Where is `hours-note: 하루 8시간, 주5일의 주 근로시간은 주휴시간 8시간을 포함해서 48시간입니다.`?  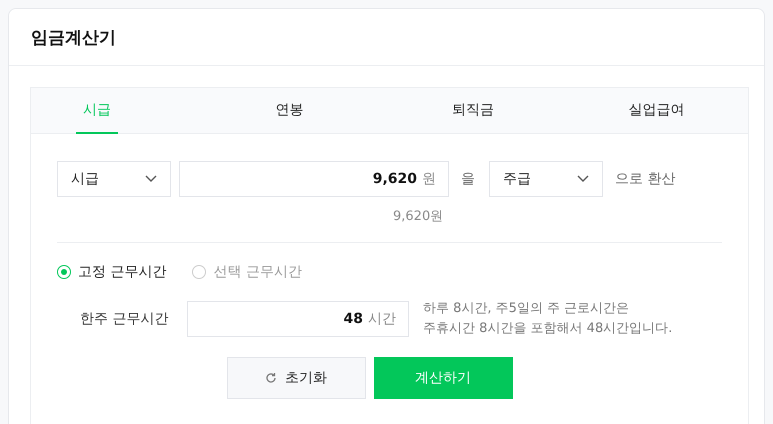
hours-note: 하루 8시간, 주5일의 주 근로시간은 주휴시간 8시간을 포함해서 48시간입니다. is located at coordinates (547, 319).